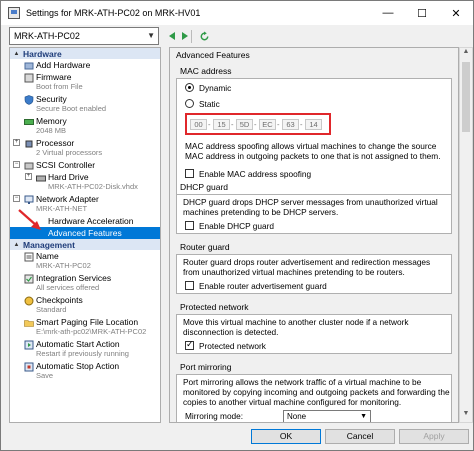  What do you see at coordinates (189, 173) in the screenshot?
I see `mac-spoofing-checkbox` at bounding box center [189, 173].